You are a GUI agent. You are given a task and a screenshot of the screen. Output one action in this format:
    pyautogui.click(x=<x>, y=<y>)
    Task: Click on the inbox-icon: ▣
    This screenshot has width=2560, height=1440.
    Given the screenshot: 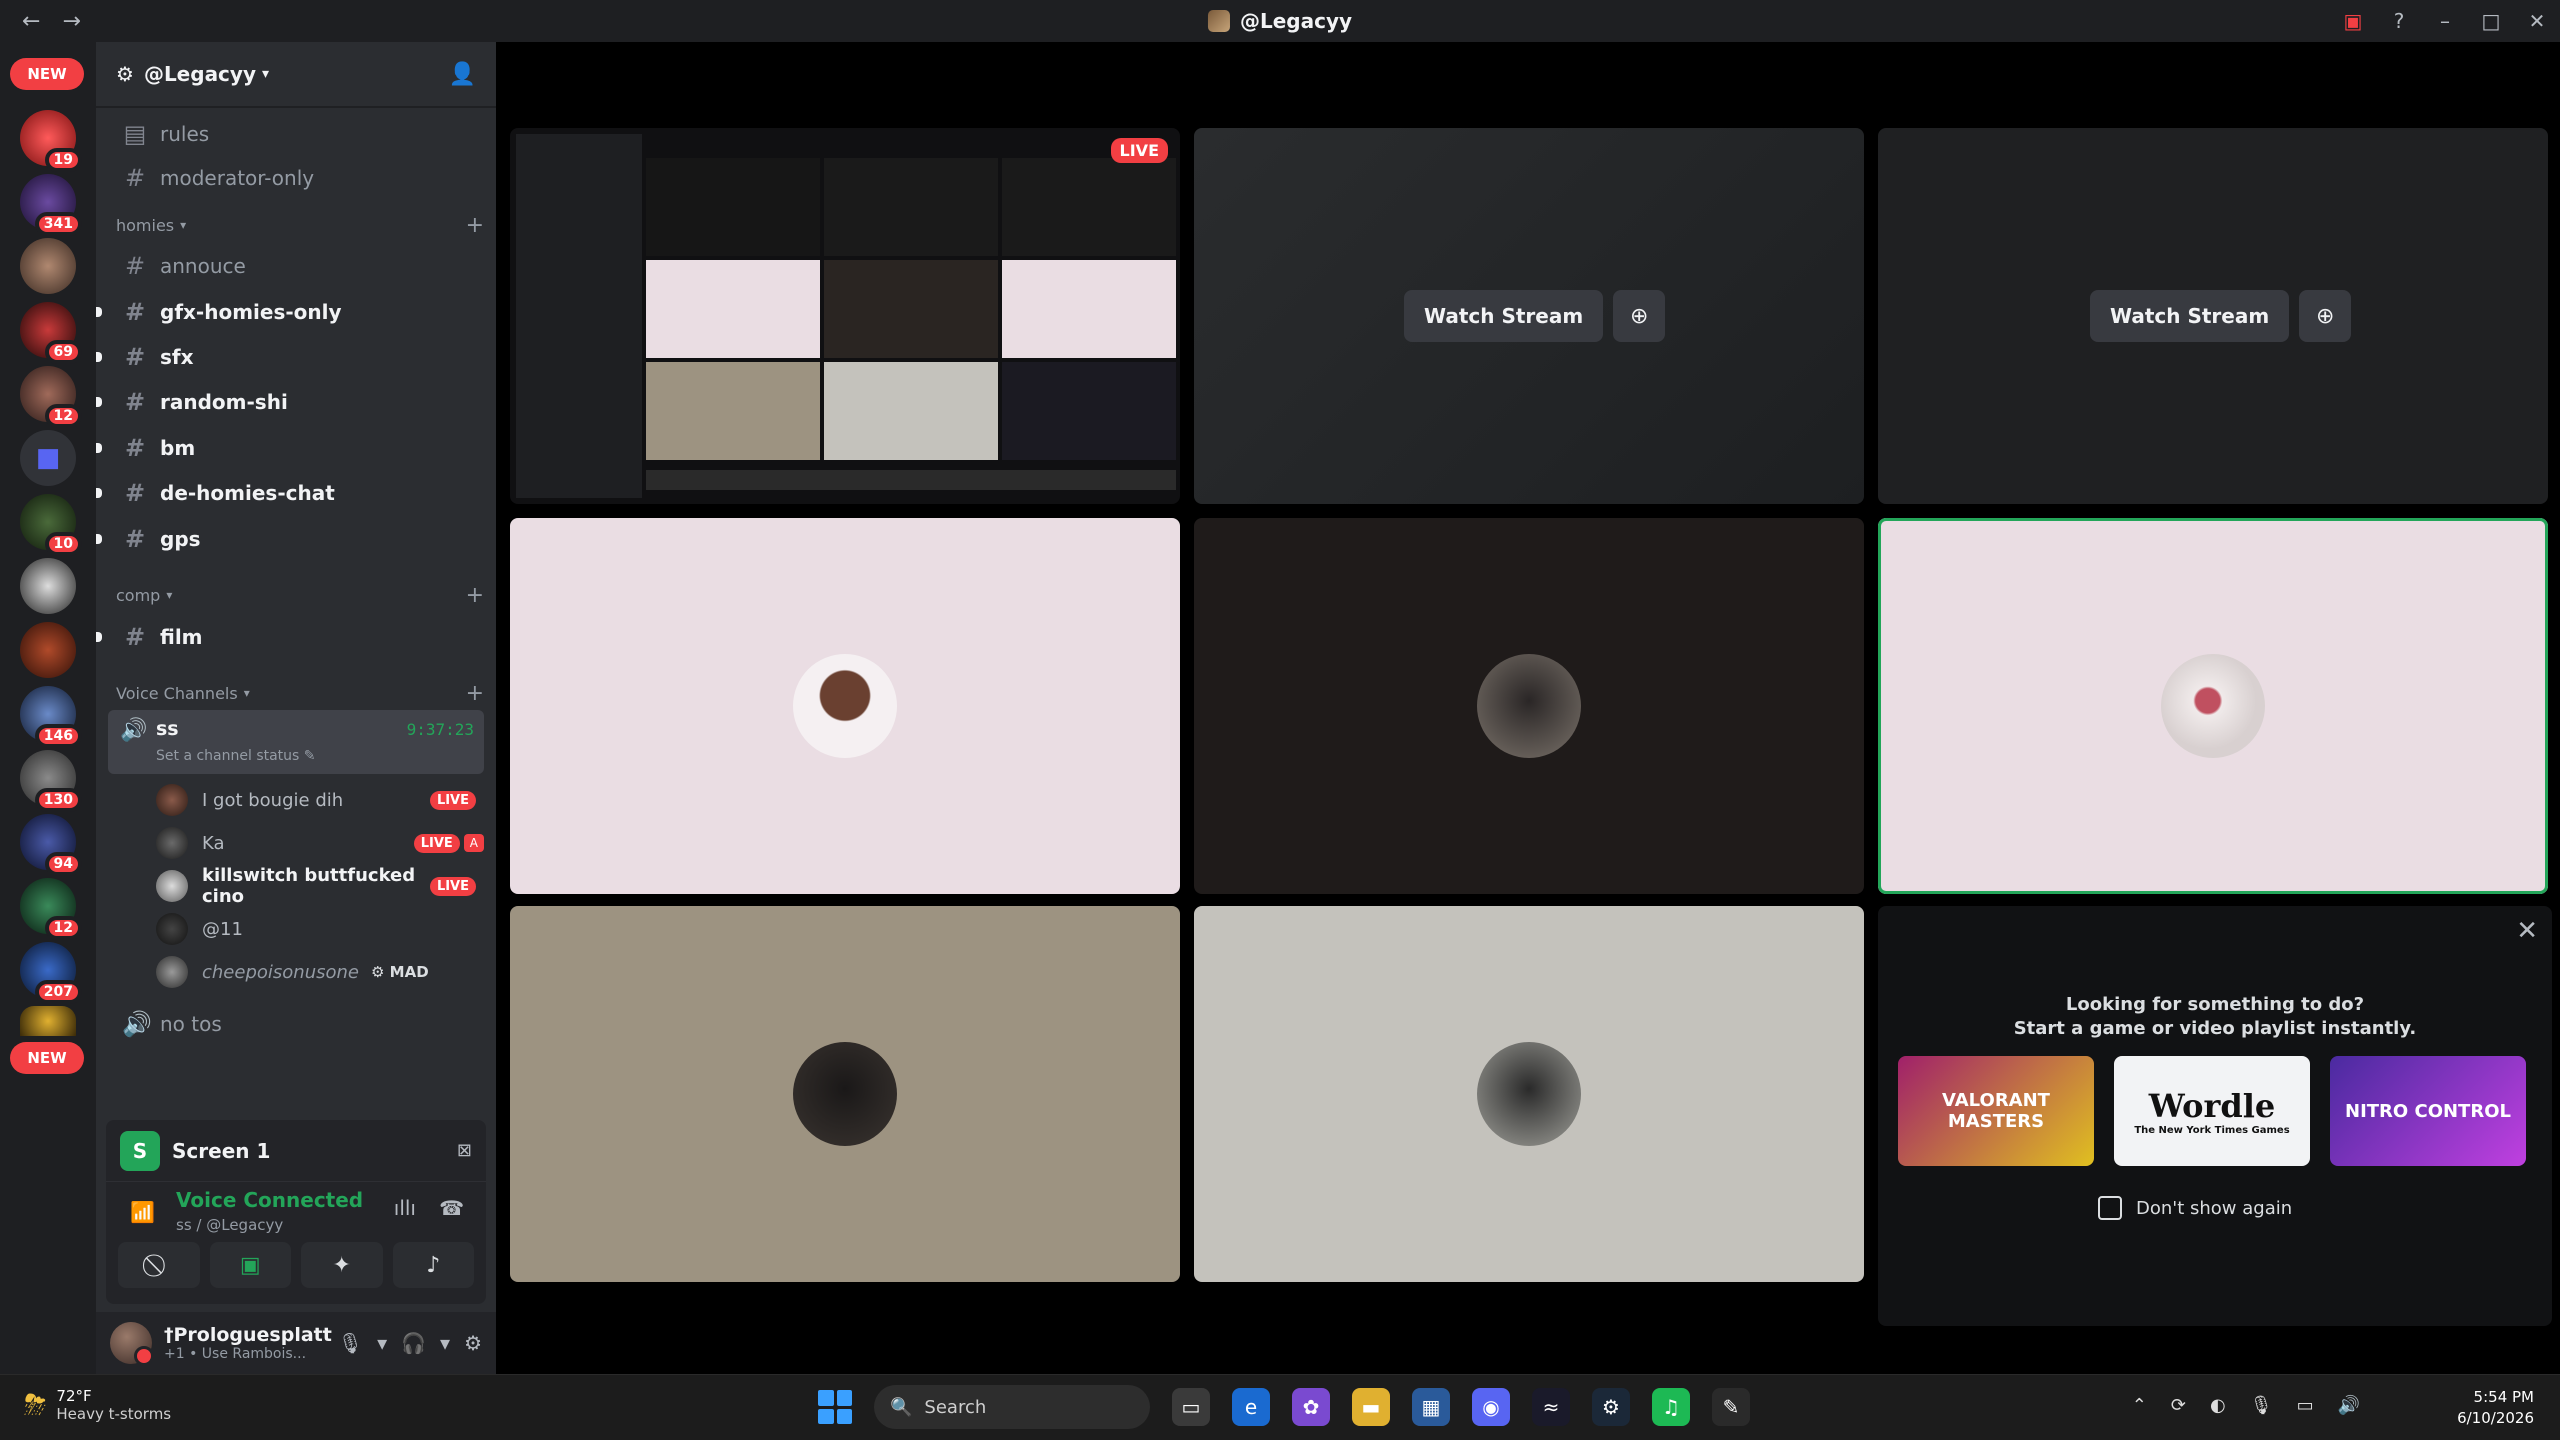 What is the action you would take?
    pyautogui.click(x=2353, y=21)
    